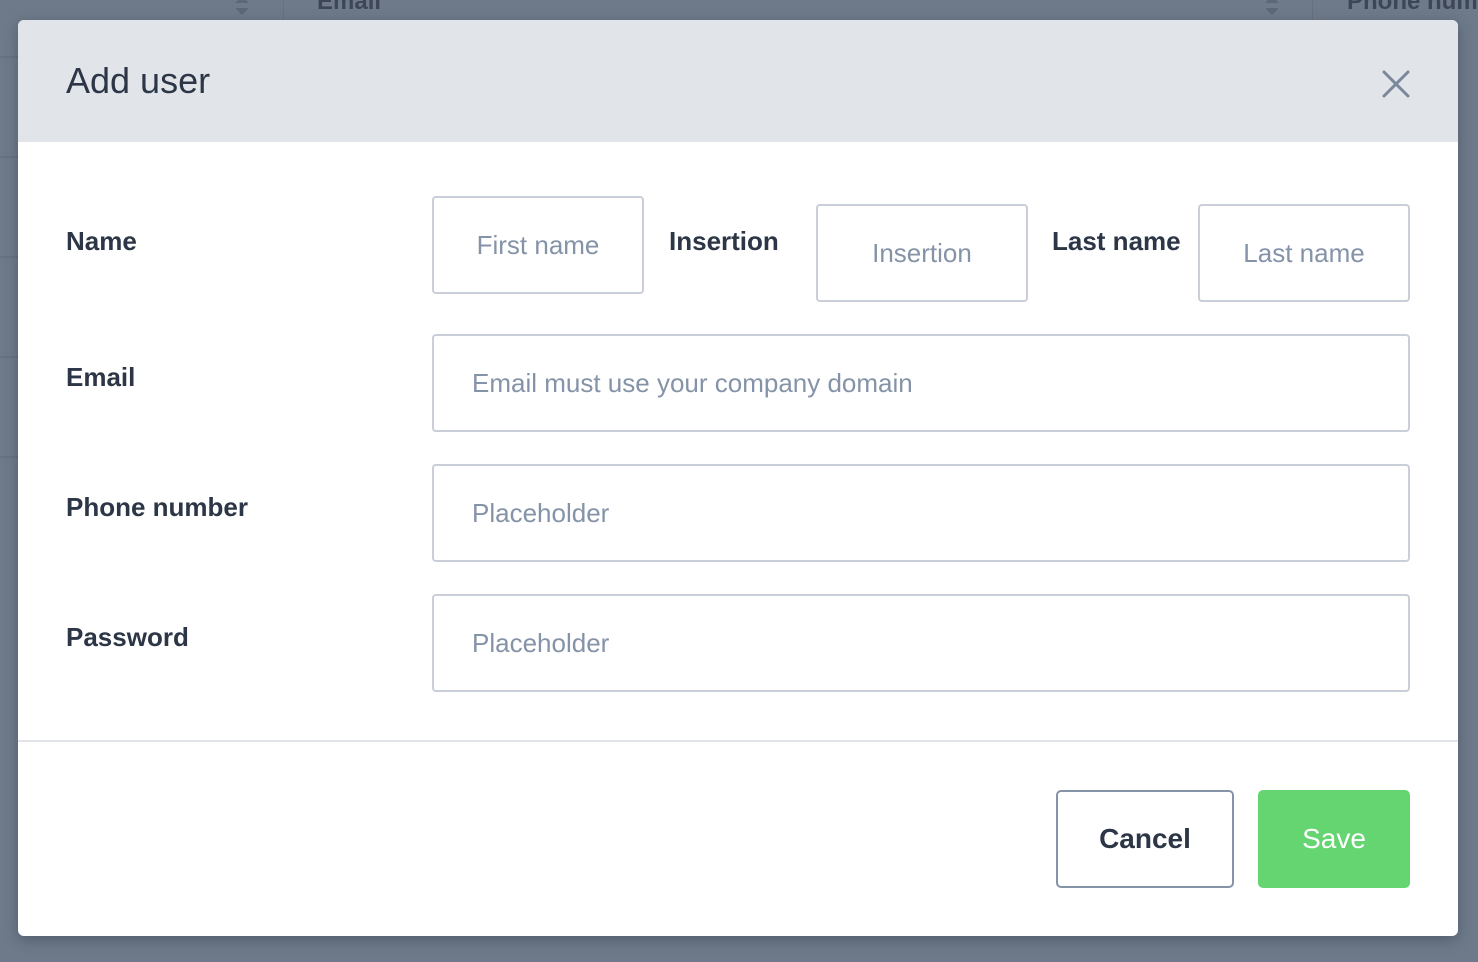 This screenshot has width=1478, height=962. What do you see at coordinates (738, 741) in the screenshot?
I see `footer-divider` at bounding box center [738, 741].